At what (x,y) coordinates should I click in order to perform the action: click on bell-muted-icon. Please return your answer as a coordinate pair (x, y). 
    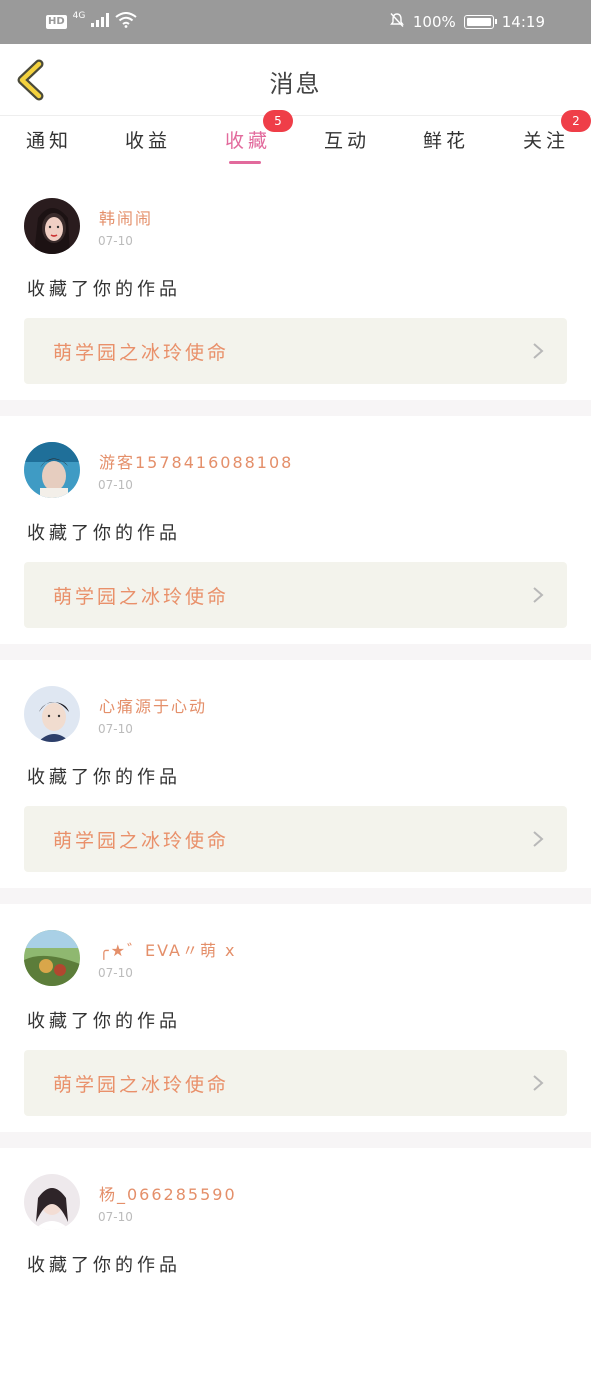
    Looking at the image, I should click on (397, 22).